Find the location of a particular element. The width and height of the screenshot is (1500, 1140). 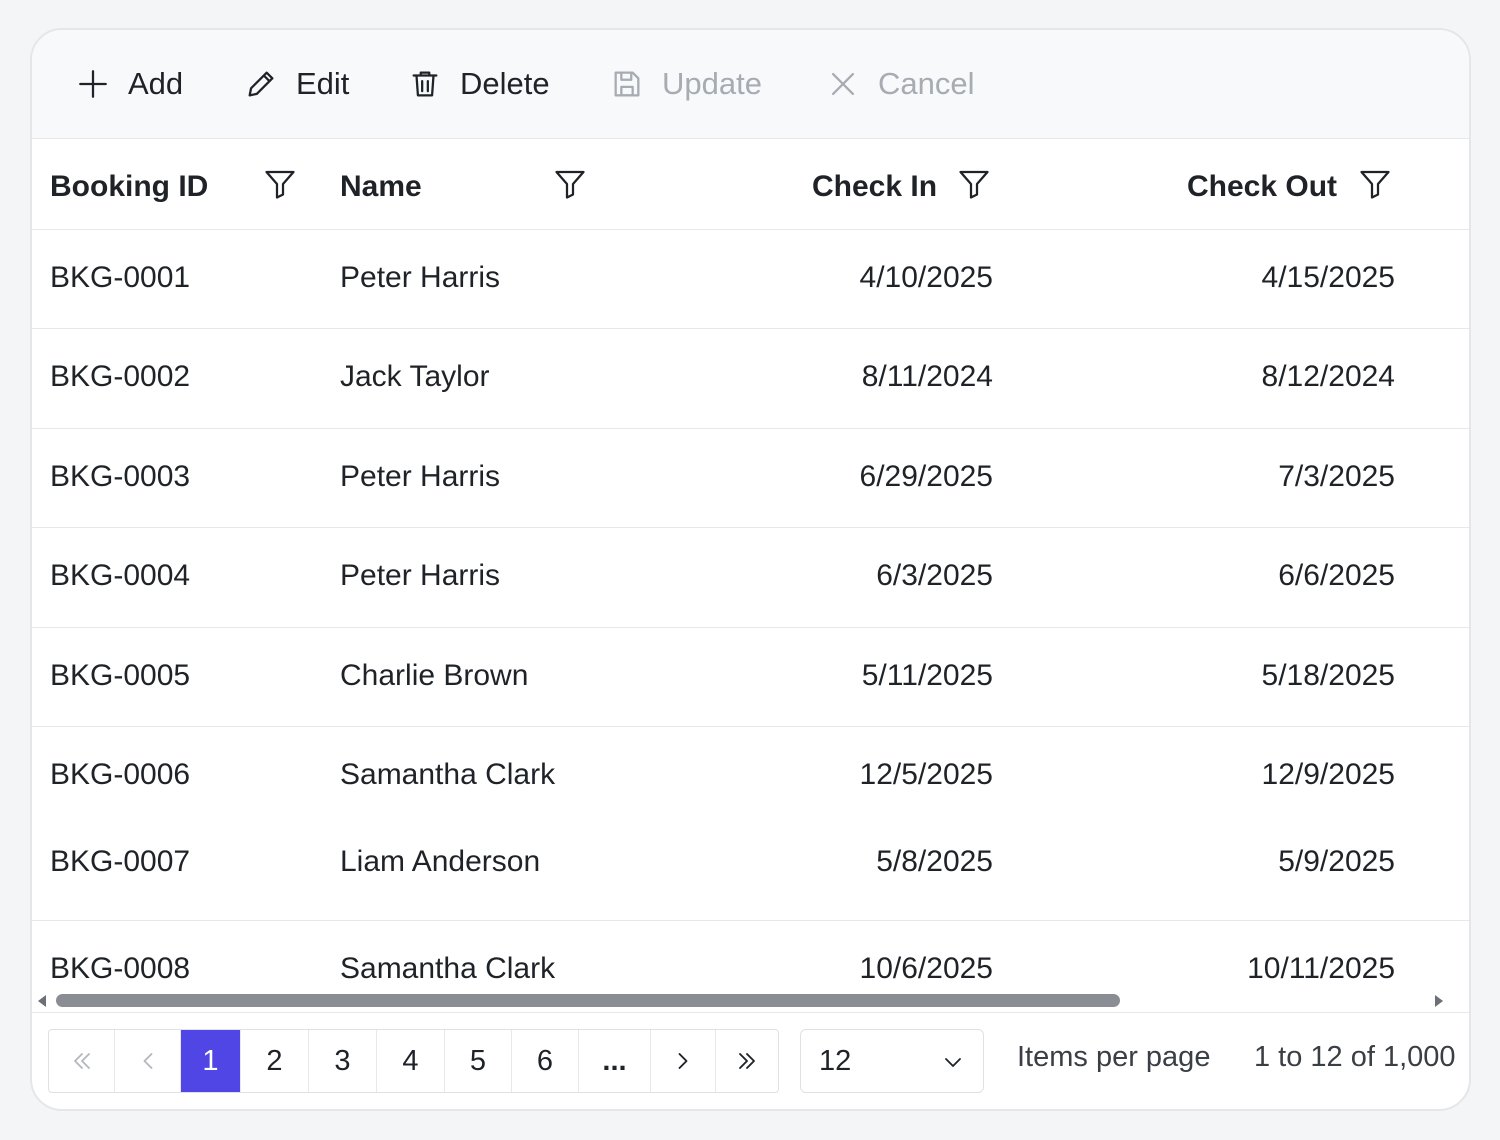

pager-range-label: 1 to 12 of 1,000 is located at coordinates (1355, 1057).